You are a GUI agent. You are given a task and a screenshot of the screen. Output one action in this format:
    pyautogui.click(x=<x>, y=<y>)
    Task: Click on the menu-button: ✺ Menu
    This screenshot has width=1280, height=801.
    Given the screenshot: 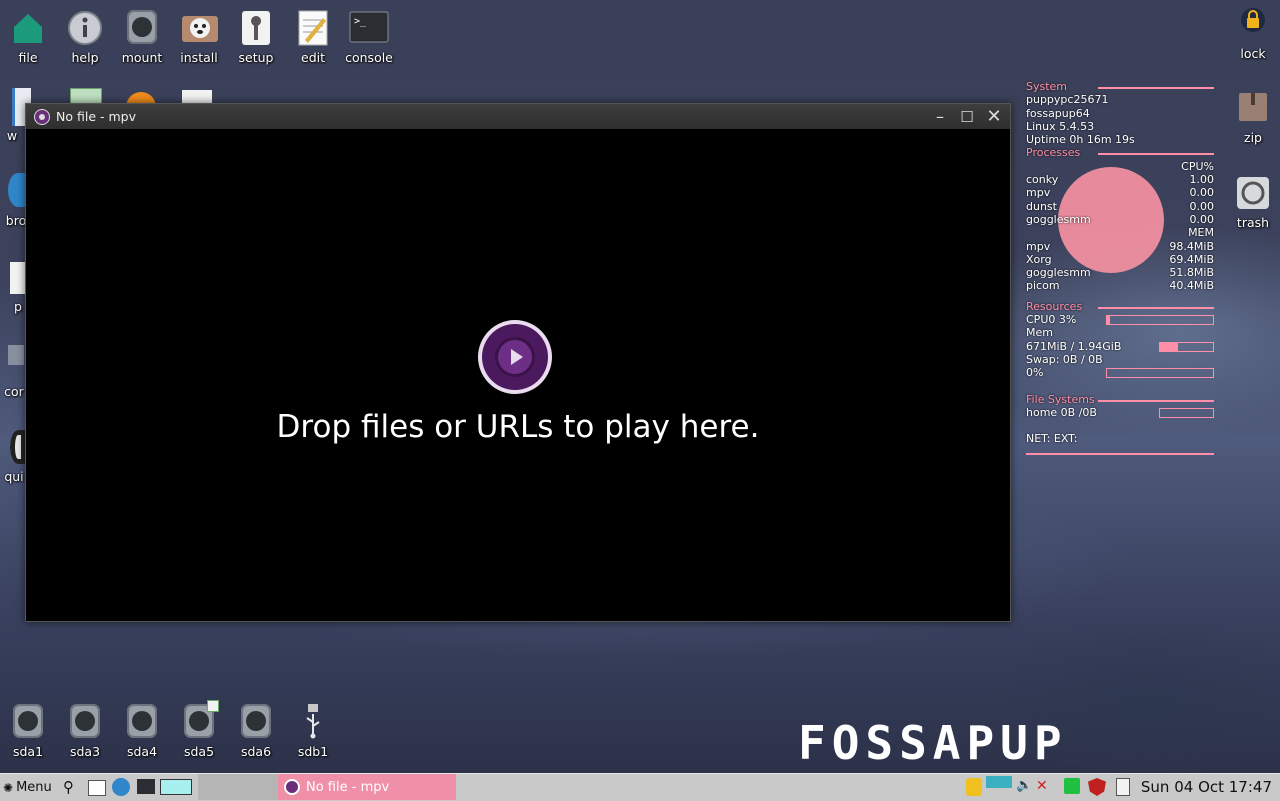 What is the action you would take?
    pyautogui.click(x=27, y=787)
    